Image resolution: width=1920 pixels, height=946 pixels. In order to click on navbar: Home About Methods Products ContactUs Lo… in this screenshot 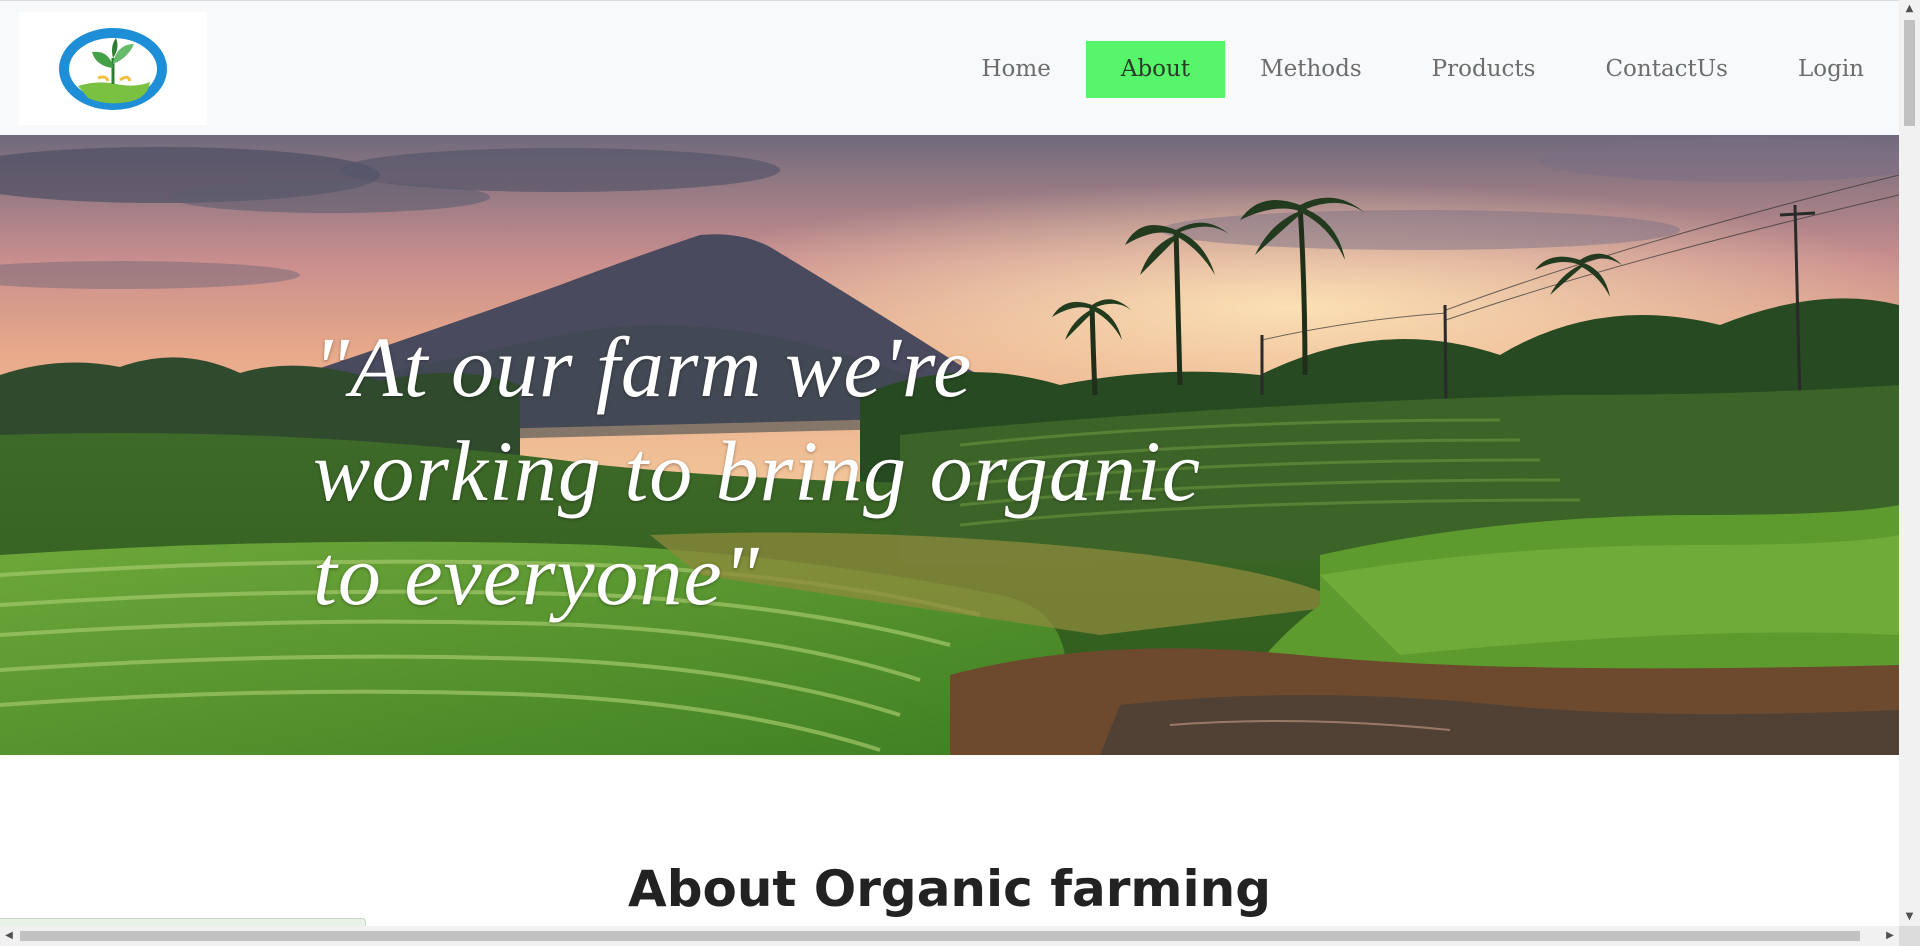, I will do `click(949, 68)`.